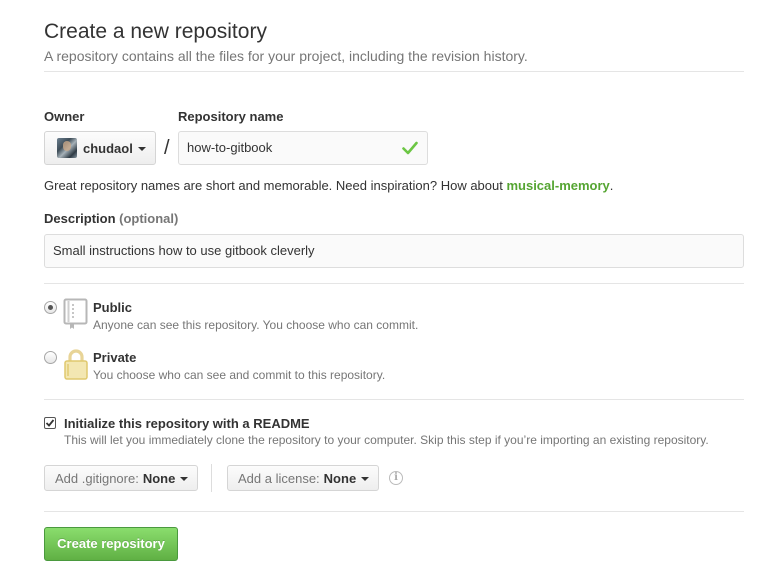  What do you see at coordinates (64, 116) in the screenshot?
I see `owner-label: Owner` at bounding box center [64, 116].